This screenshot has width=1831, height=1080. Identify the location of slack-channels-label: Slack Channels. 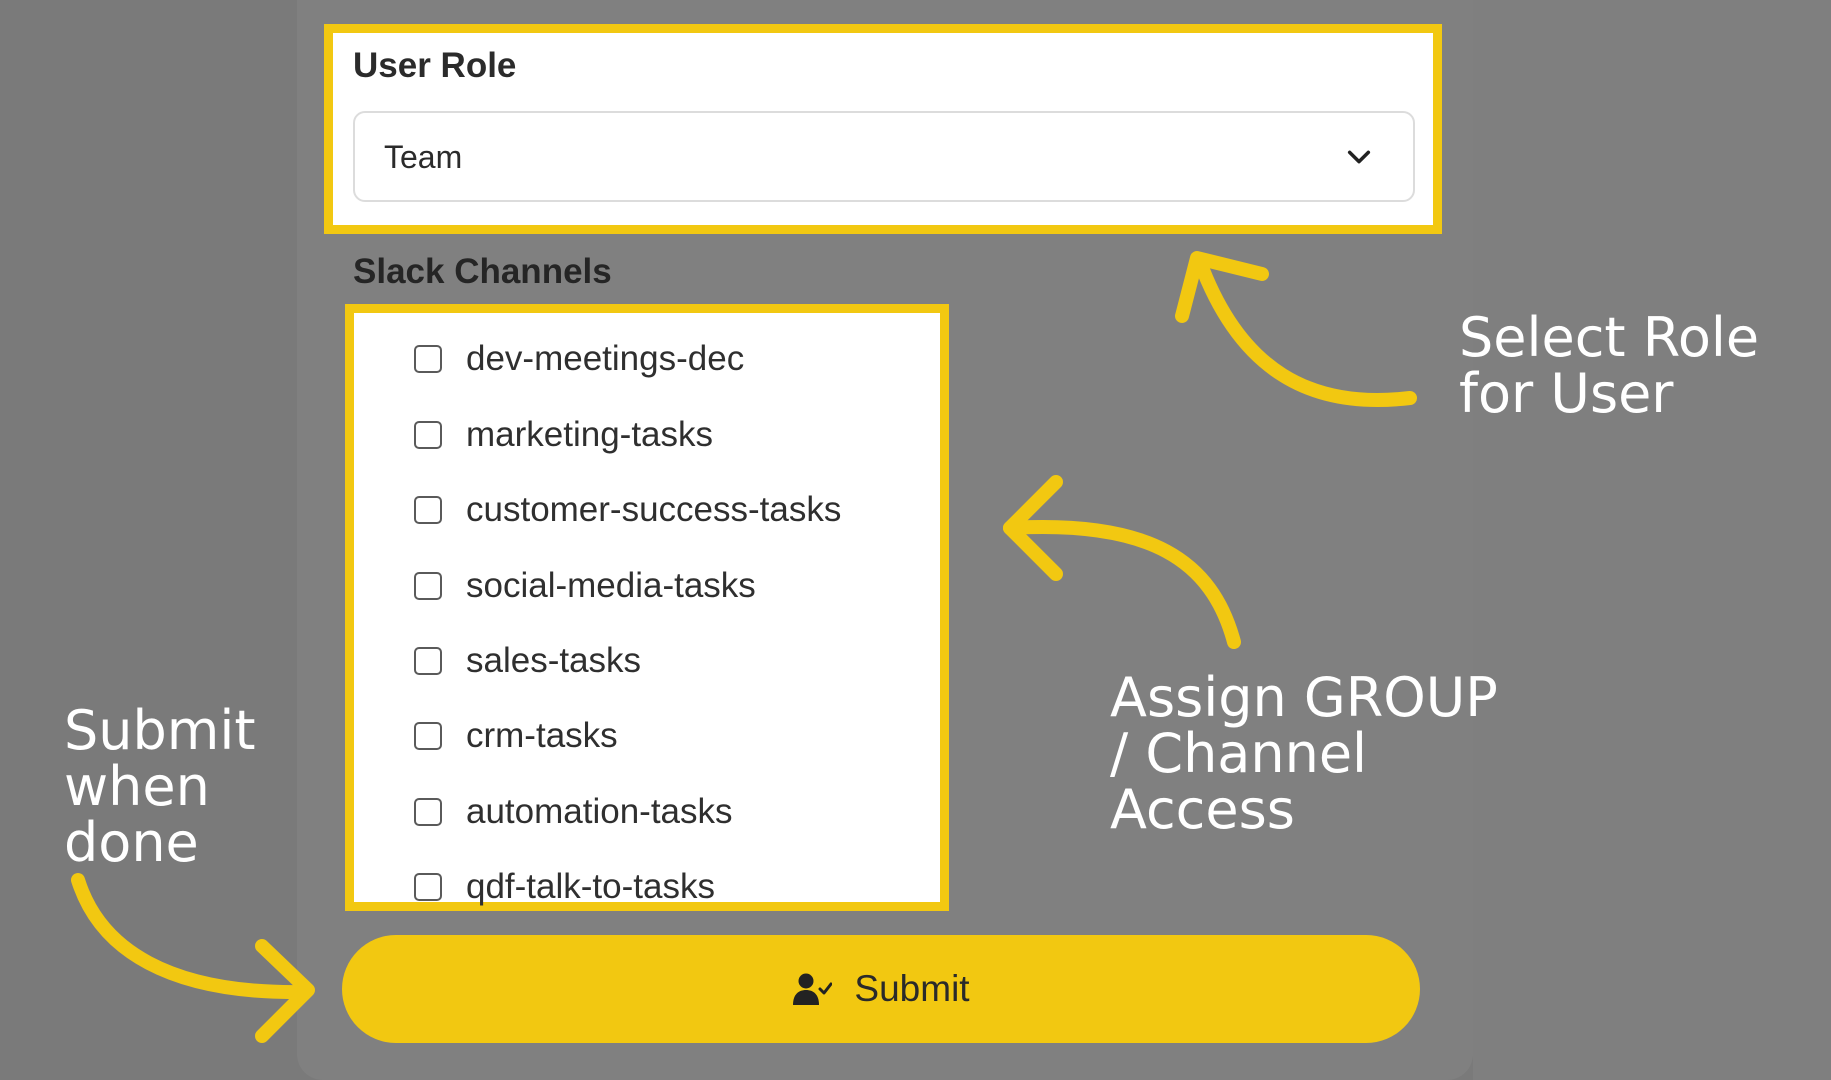
(482, 271).